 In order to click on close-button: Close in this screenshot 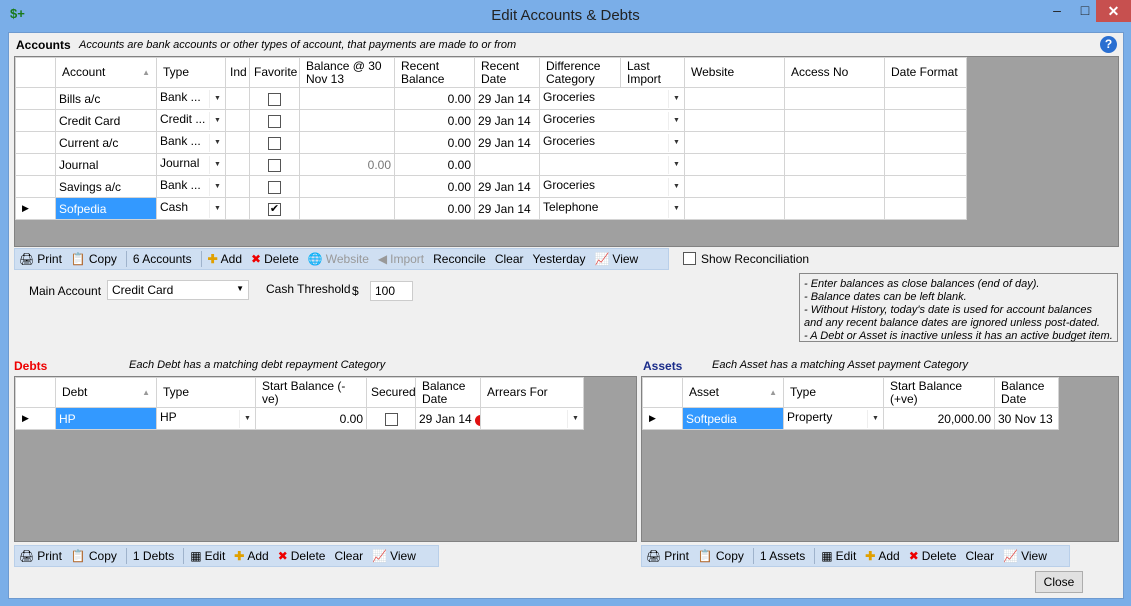, I will do `click(1059, 582)`.